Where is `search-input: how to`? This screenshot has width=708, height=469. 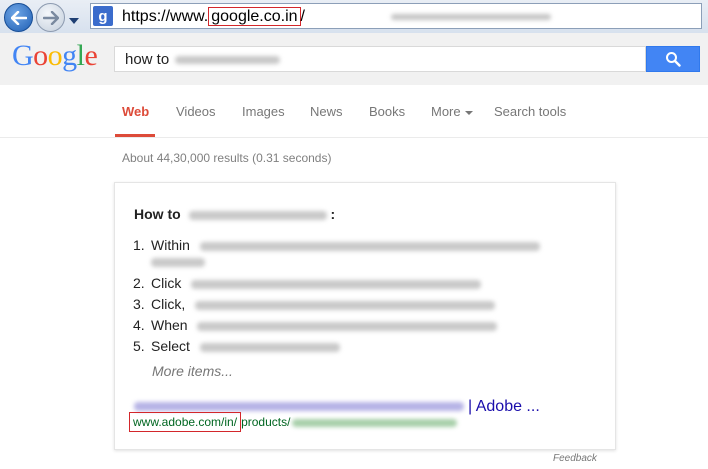
search-input: how to is located at coordinates (380, 59).